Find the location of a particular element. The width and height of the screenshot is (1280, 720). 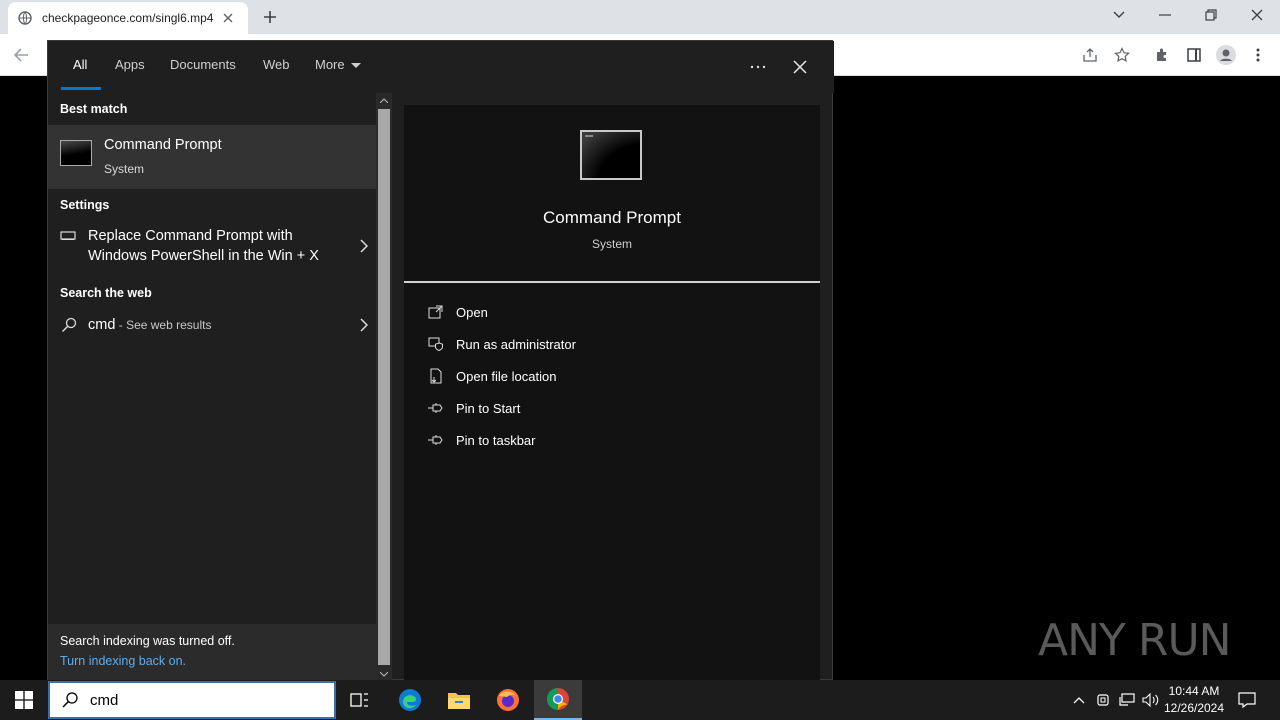

taskbar: cmd 10:44 AM 12/26/2024 is located at coordinates (640, 700).